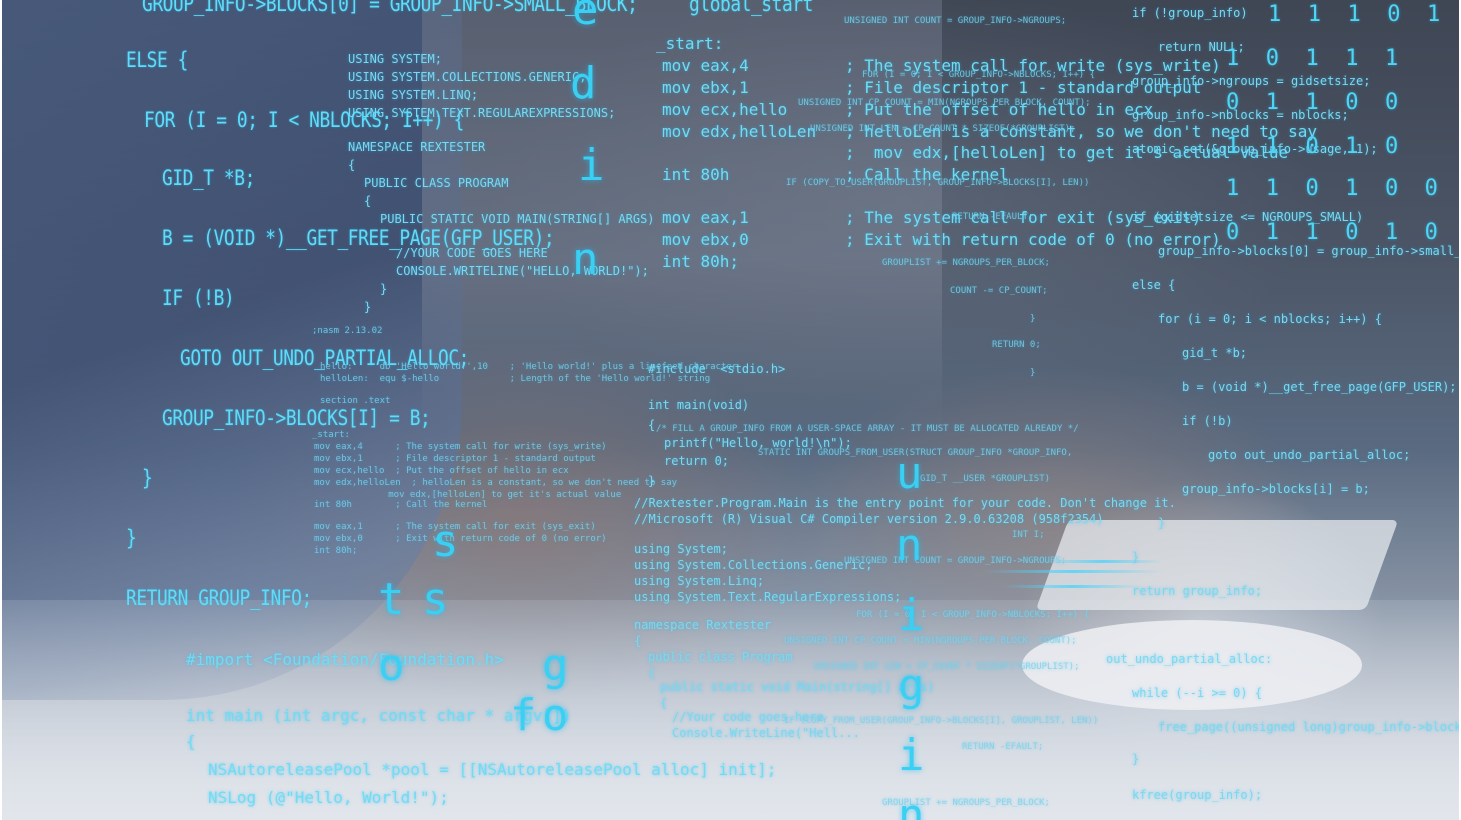 The image size is (1461, 820). What do you see at coordinates (1309, 455) in the screenshot?
I see `code-line: goto out_undo_partial_alloc;` at bounding box center [1309, 455].